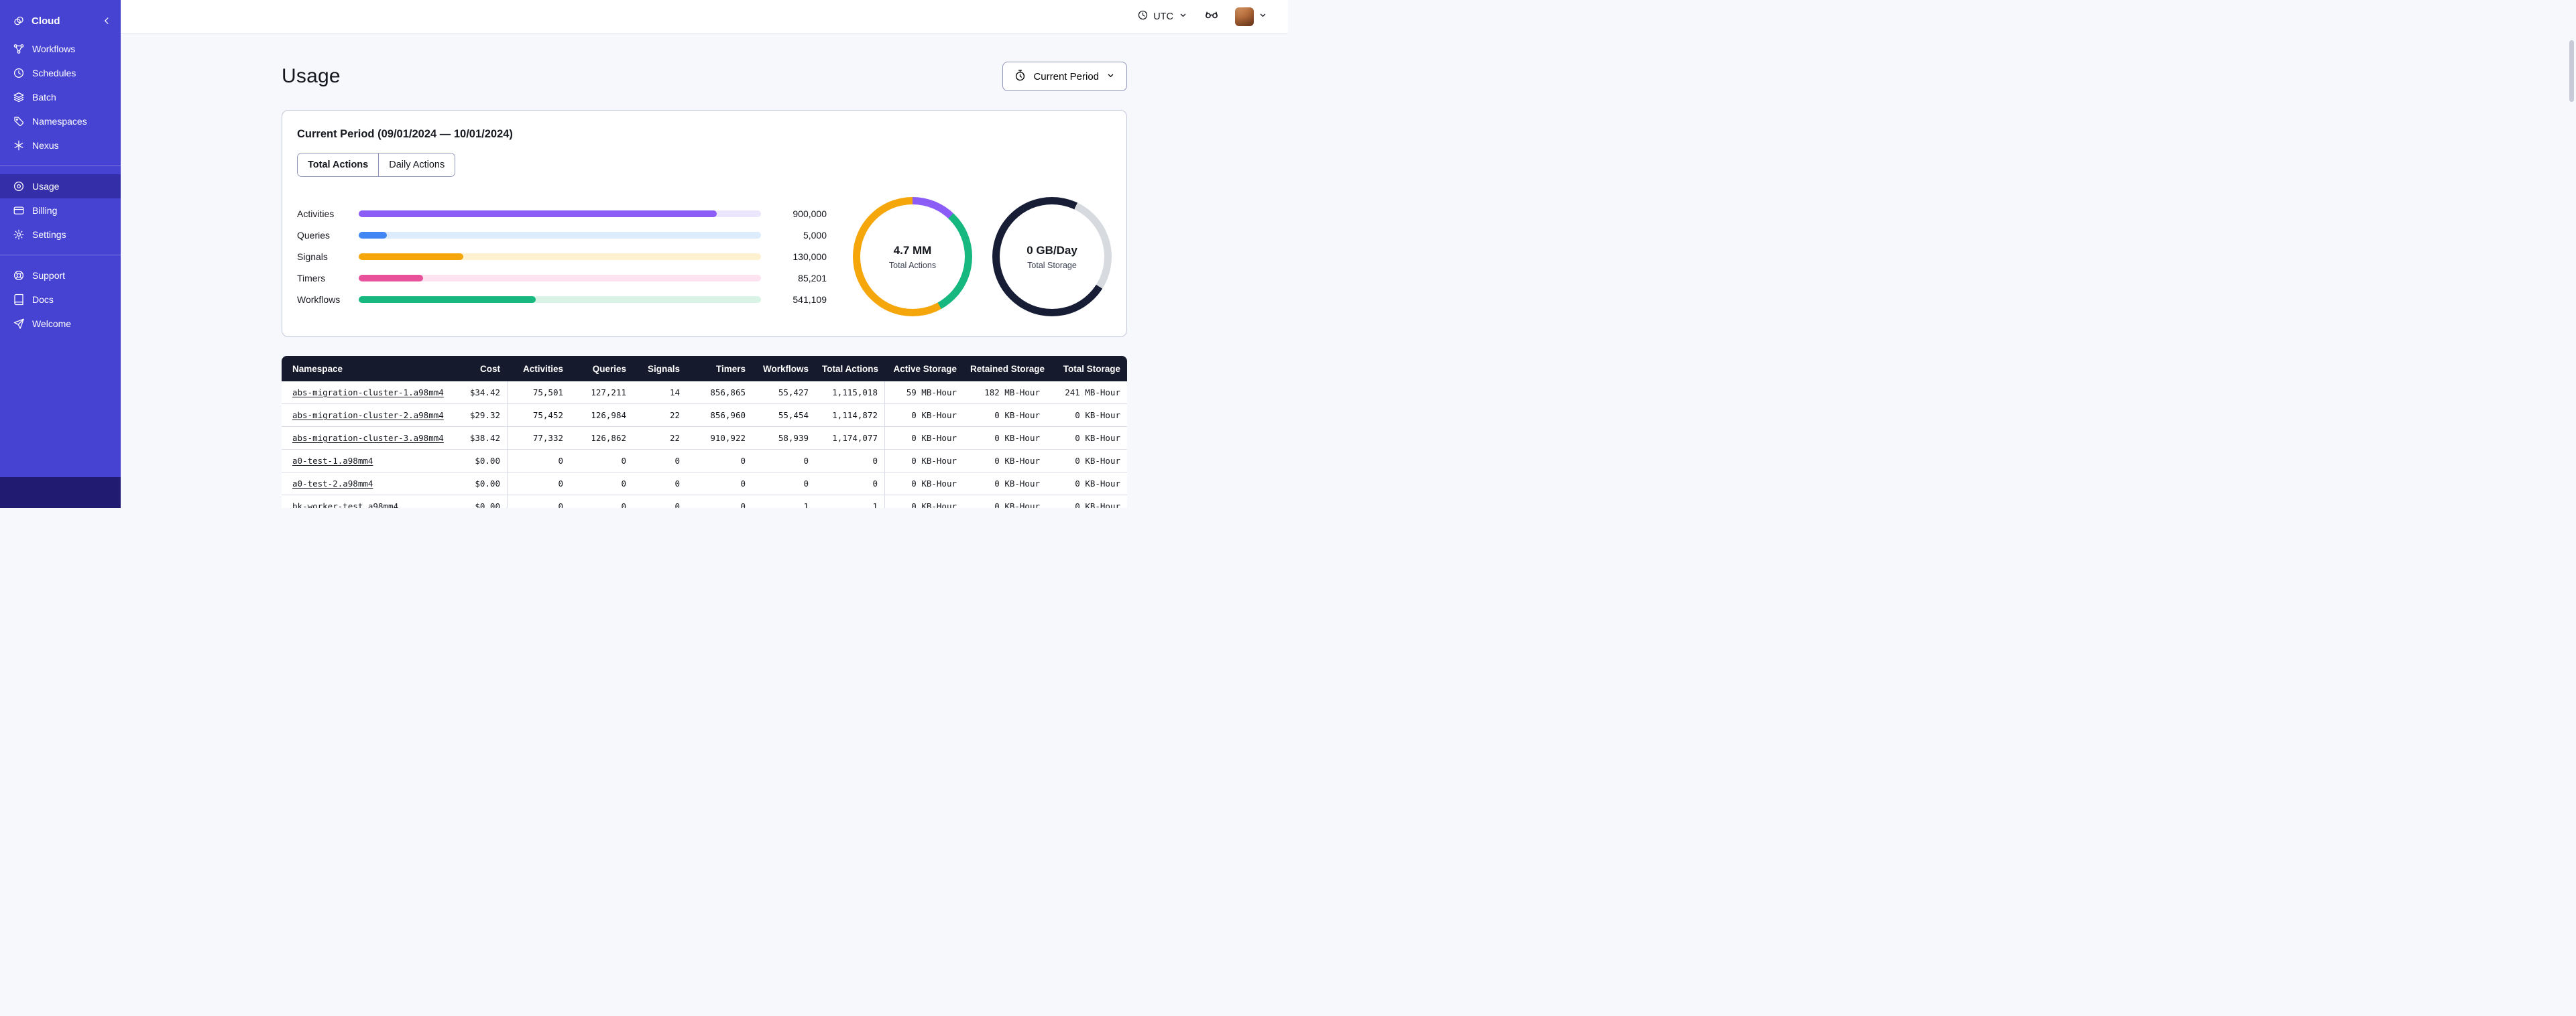 This screenshot has height=1016, width=2576. Describe the element at coordinates (319, 299) in the screenshot. I see `bar-label: Workflows` at that location.